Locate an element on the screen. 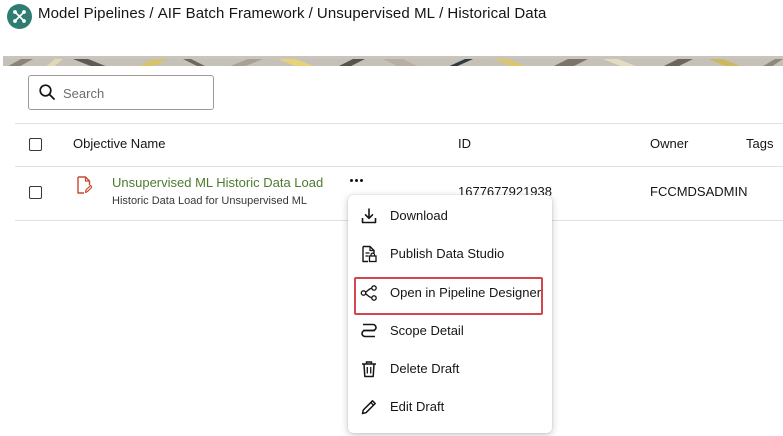 The image size is (783, 436). pipeline-hub-icon is located at coordinates (19, 16).